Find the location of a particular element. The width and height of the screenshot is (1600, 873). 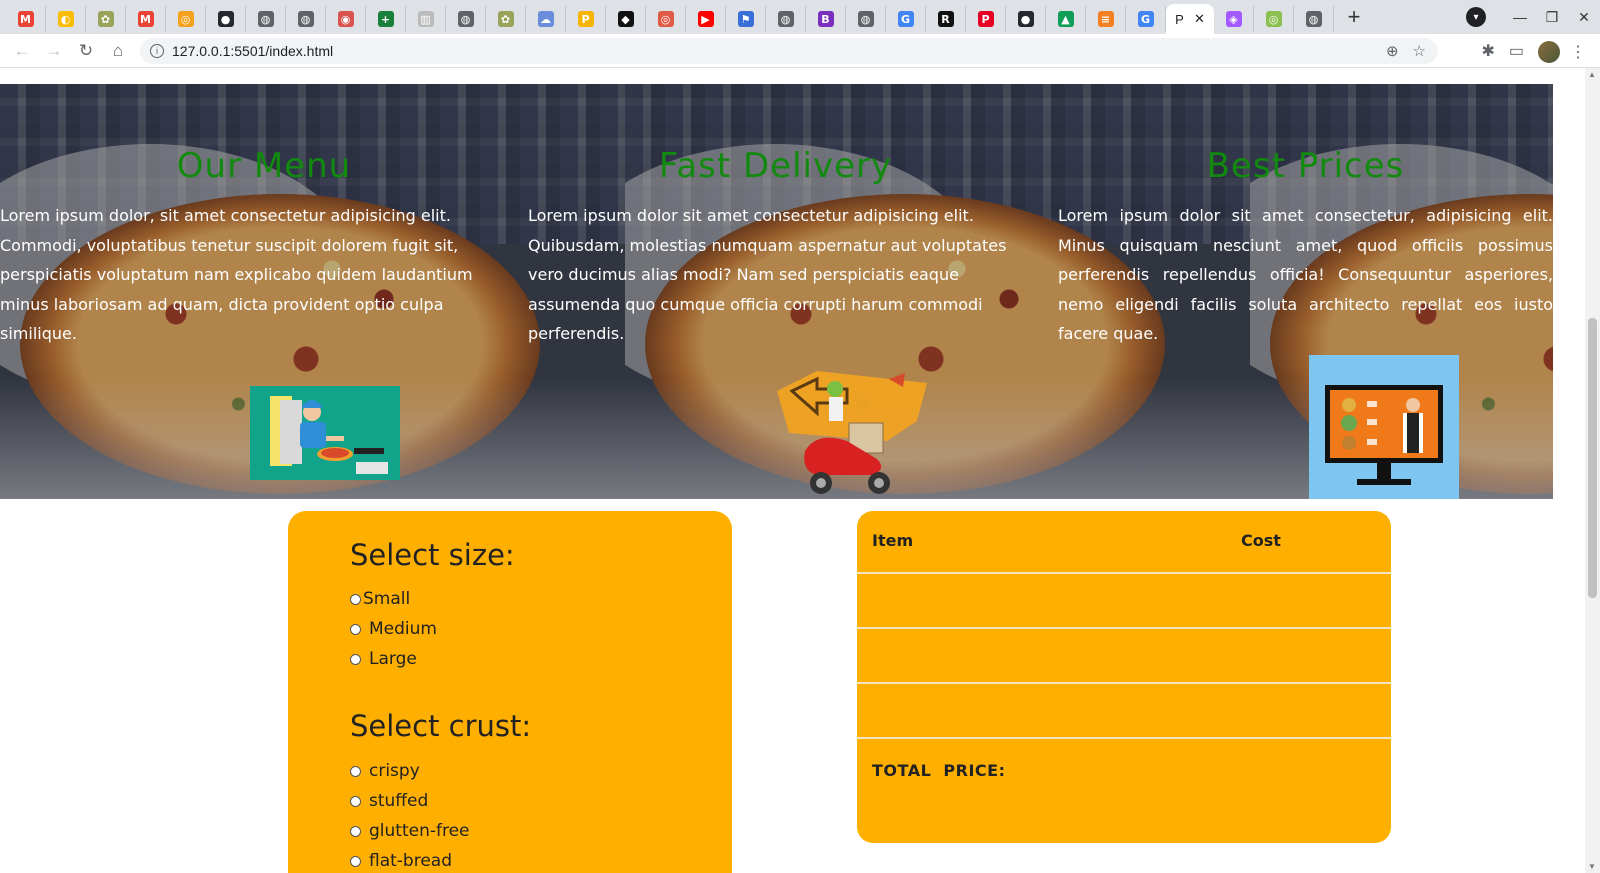

close-tab-icon: ✕ is located at coordinates (1199, 19).